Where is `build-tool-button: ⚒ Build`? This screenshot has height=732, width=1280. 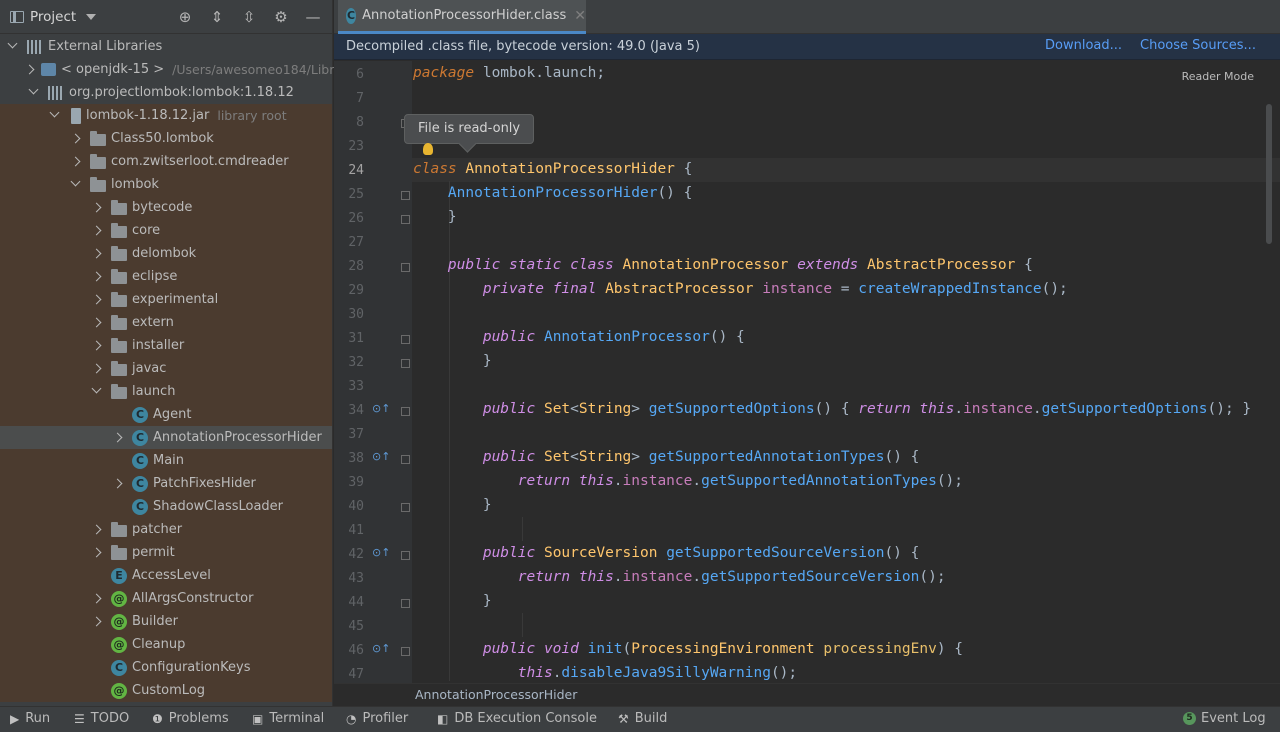
build-tool-button: ⚒ Build is located at coordinates (642, 718).